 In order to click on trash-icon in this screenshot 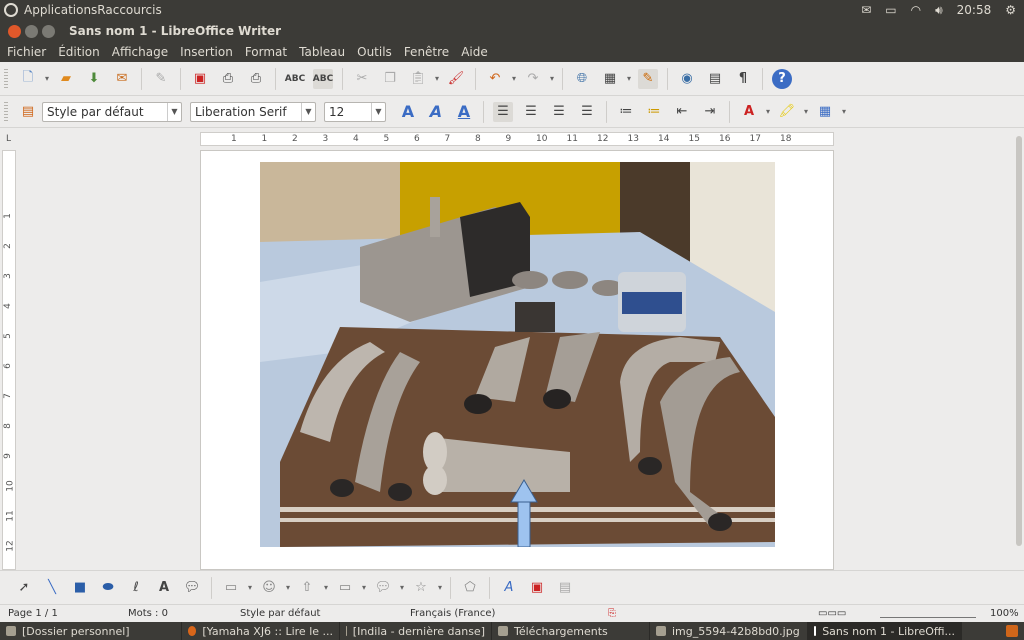, I will do `click(1012, 631)`.